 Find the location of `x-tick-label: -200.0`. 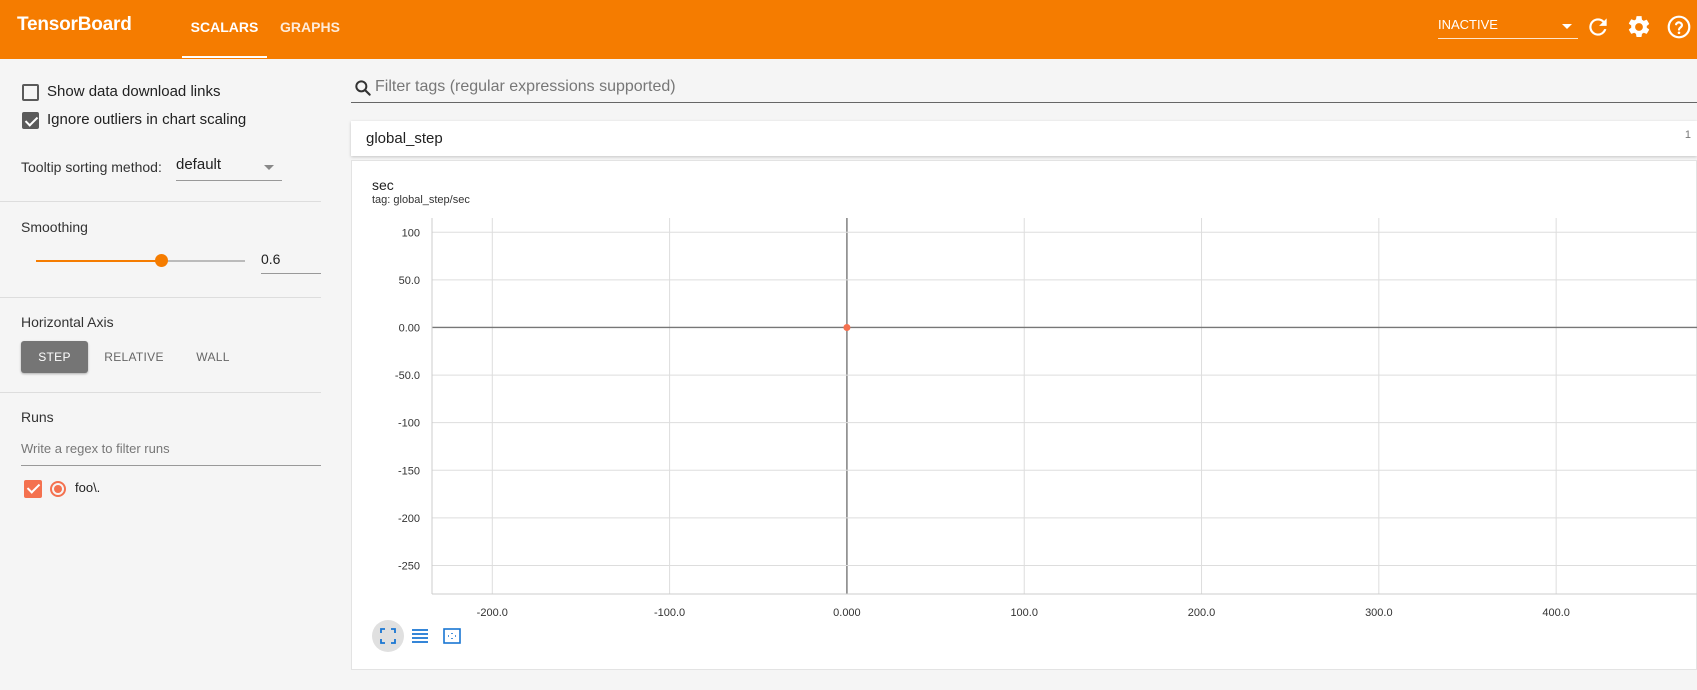

x-tick-label: -200.0 is located at coordinates (492, 613).